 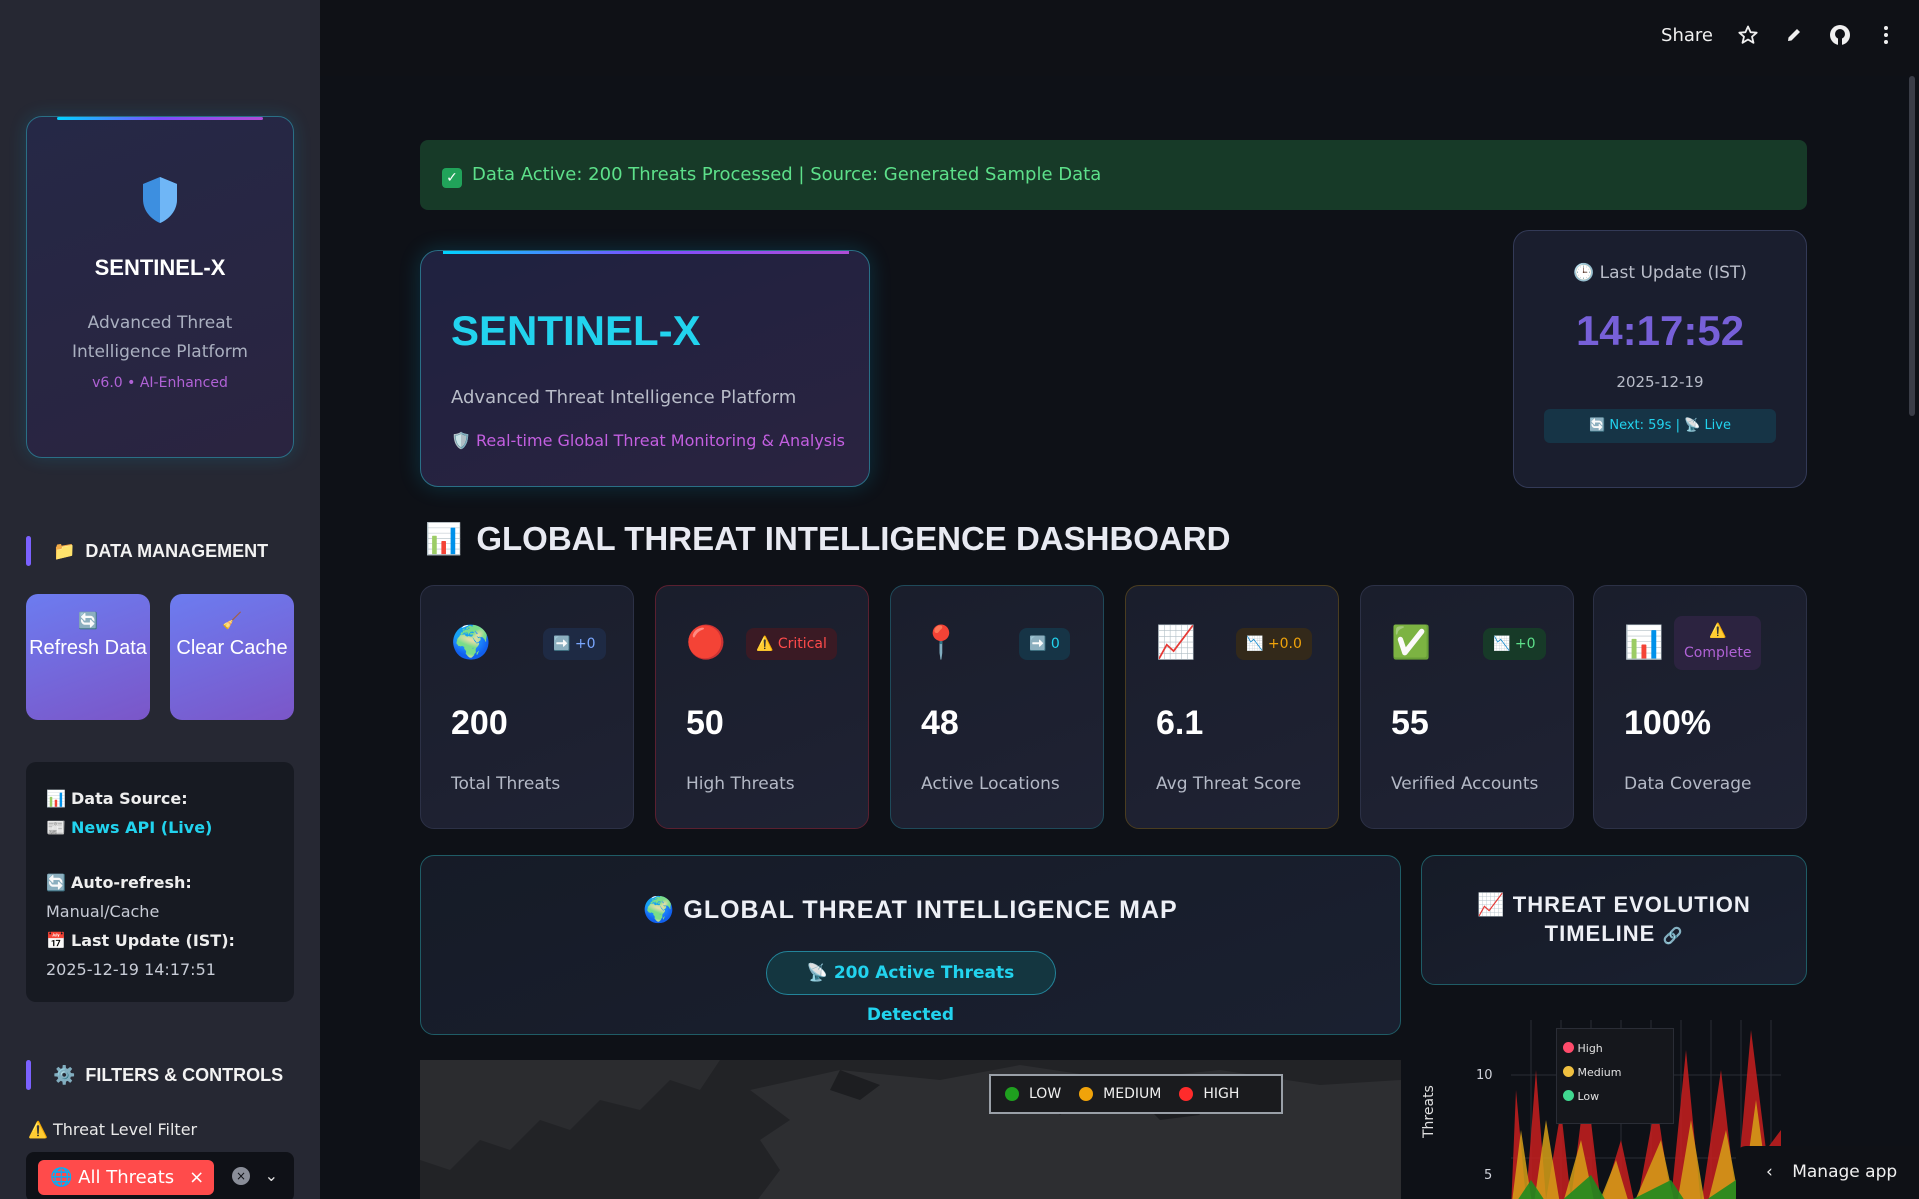 I want to click on metric-badge: ➡️ +0, so click(x=574, y=644).